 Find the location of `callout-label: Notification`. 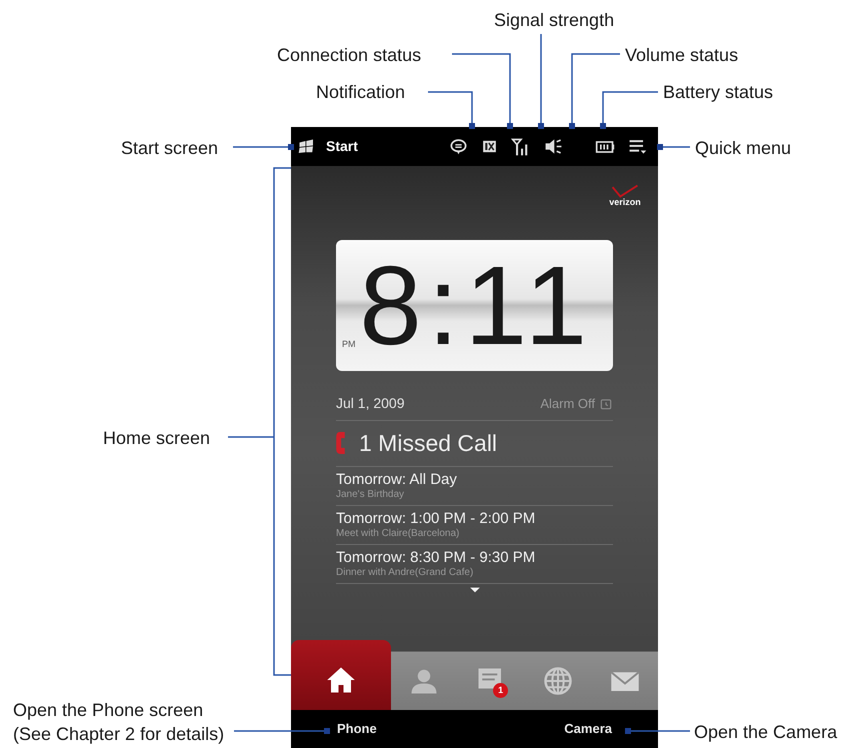

callout-label: Notification is located at coordinates (361, 92).